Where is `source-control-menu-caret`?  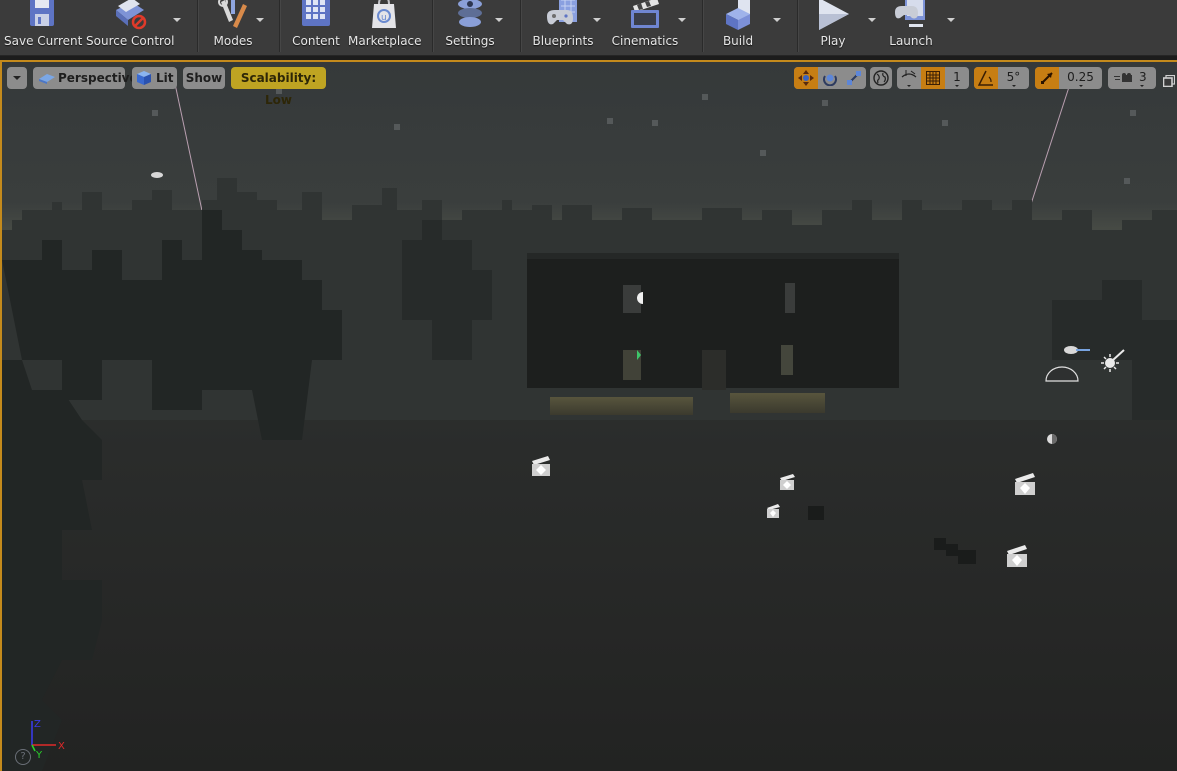 source-control-menu-caret is located at coordinates (177, 20).